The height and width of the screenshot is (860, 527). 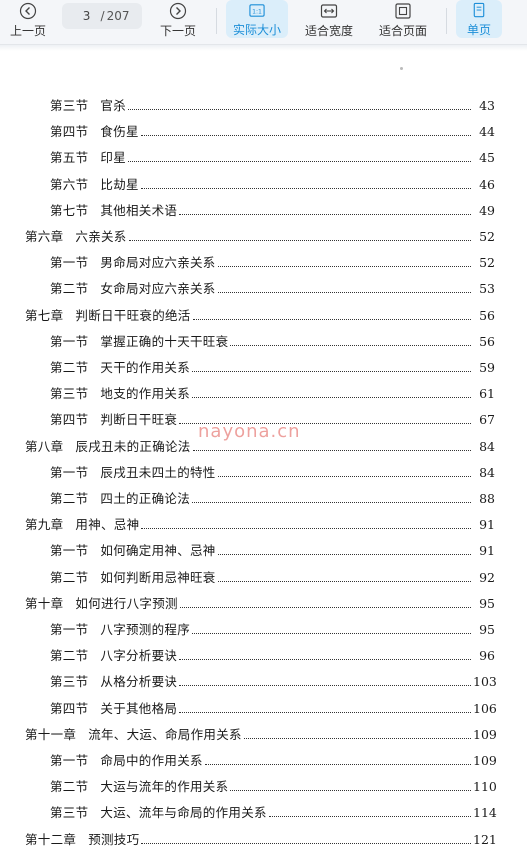 I want to click on toc-entry-title: 如何确定用神、忌神, so click(x=158, y=551).